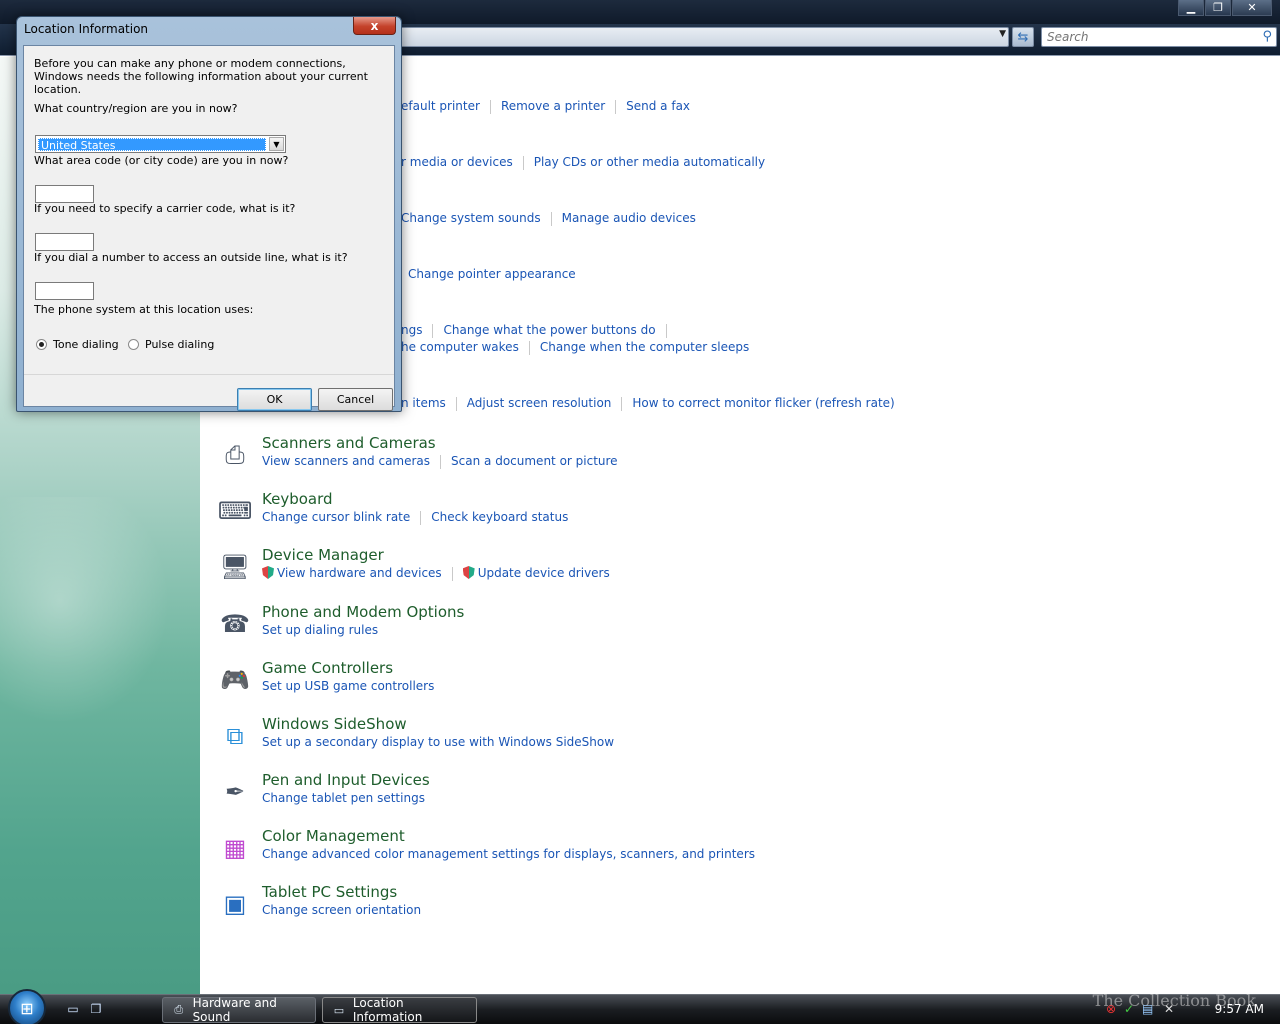 The height and width of the screenshot is (1024, 1280). What do you see at coordinates (274, 399) in the screenshot?
I see `ok-button: OK` at bounding box center [274, 399].